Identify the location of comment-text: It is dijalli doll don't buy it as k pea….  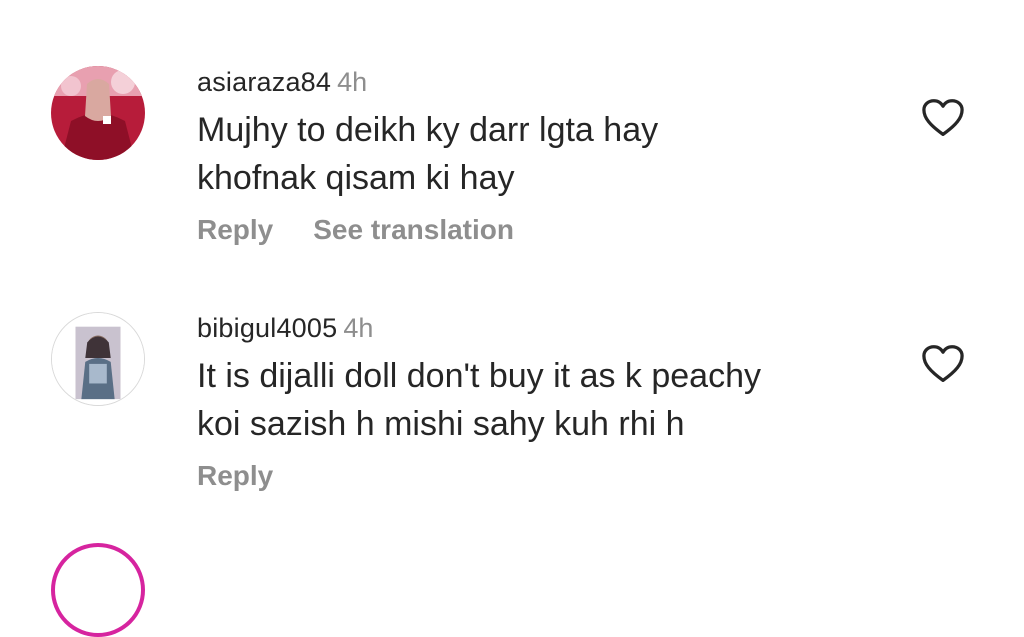
(547, 400).